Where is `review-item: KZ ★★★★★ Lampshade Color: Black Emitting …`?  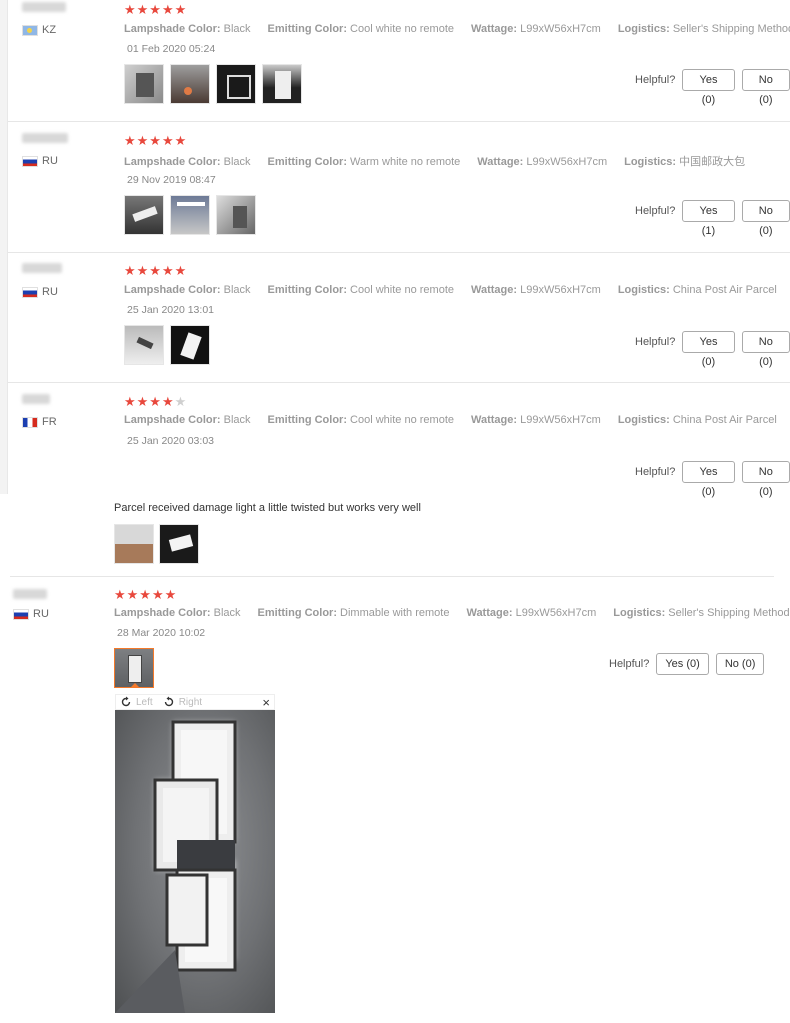 review-item: KZ ★★★★★ Lampshade Color: Black Emitting … is located at coordinates (399, 61).